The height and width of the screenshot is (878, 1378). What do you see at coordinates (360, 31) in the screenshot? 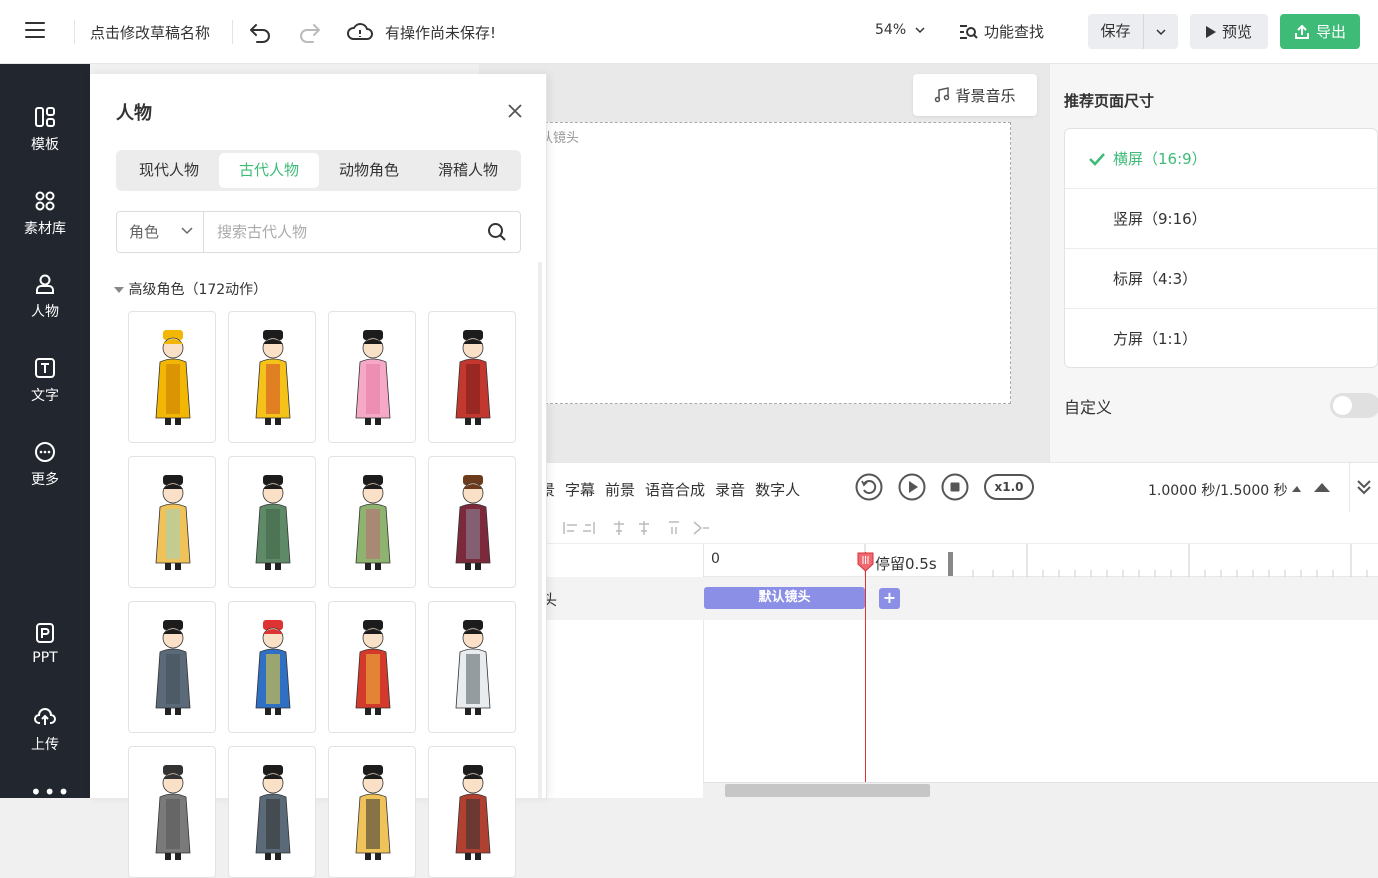
I see `cloud-icon` at bounding box center [360, 31].